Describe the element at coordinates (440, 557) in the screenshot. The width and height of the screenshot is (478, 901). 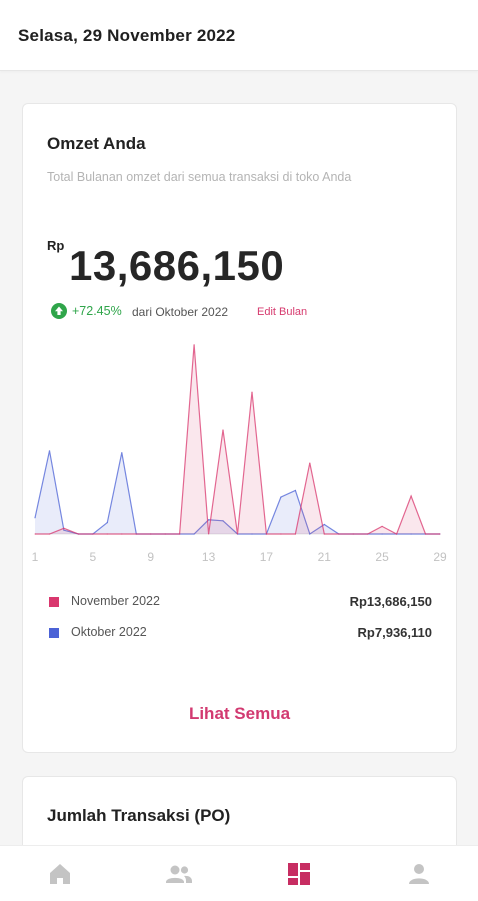
I see `x-tick-label: 29` at that location.